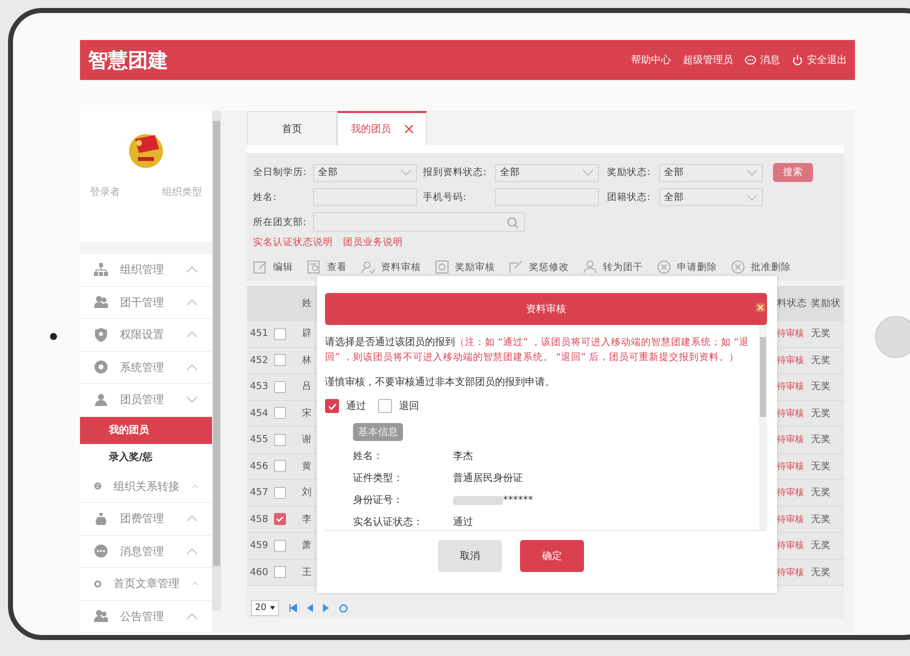  What do you see at coordinates (146, 457) in the screenshot?
I see `submenu-item: 录入奖/惩` at bounding box center [146, 457].